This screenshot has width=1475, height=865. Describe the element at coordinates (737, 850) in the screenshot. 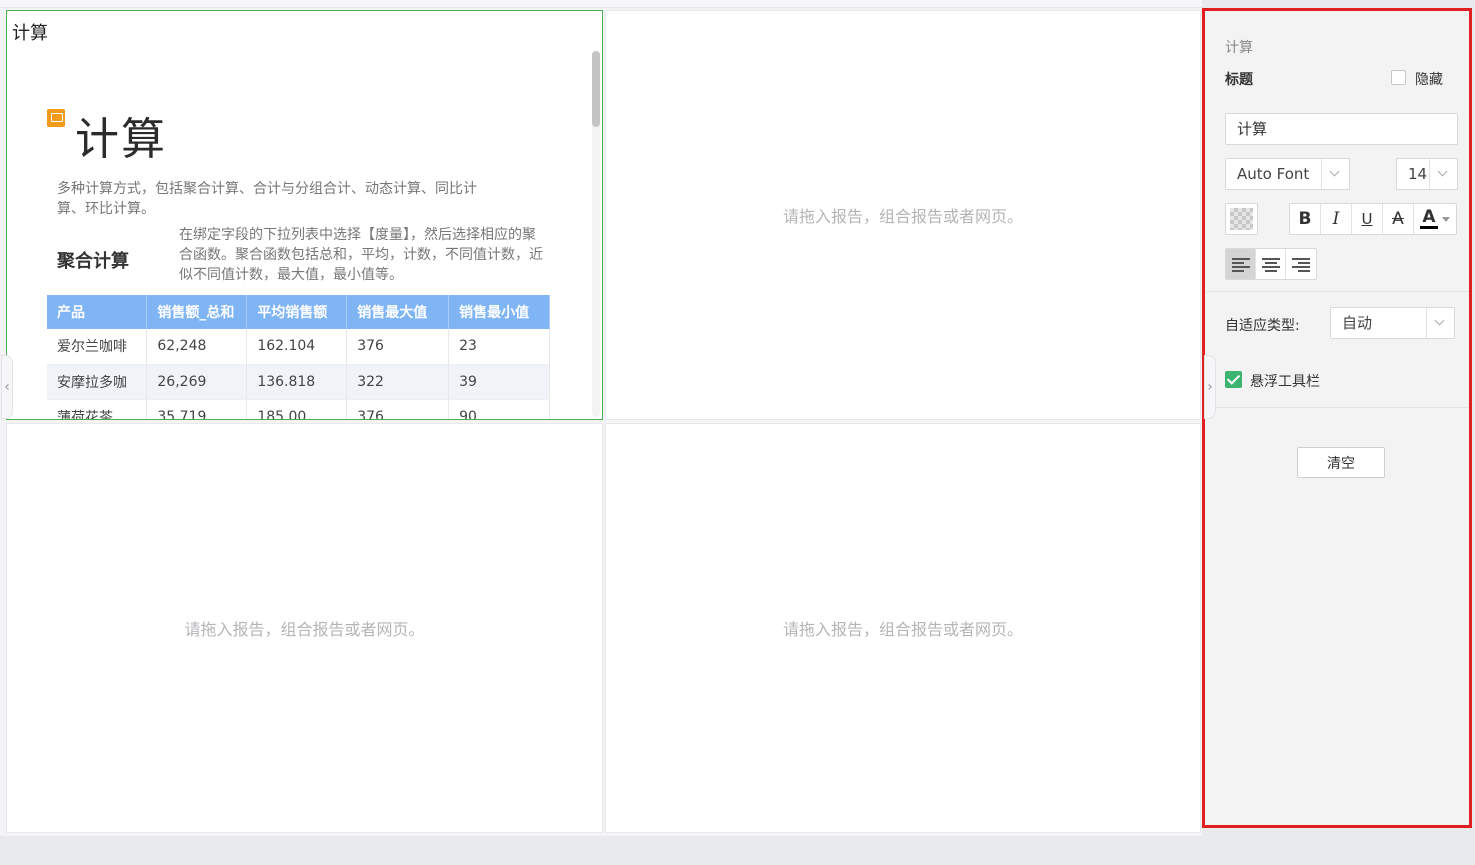

I see `bottom-bar` at that location.